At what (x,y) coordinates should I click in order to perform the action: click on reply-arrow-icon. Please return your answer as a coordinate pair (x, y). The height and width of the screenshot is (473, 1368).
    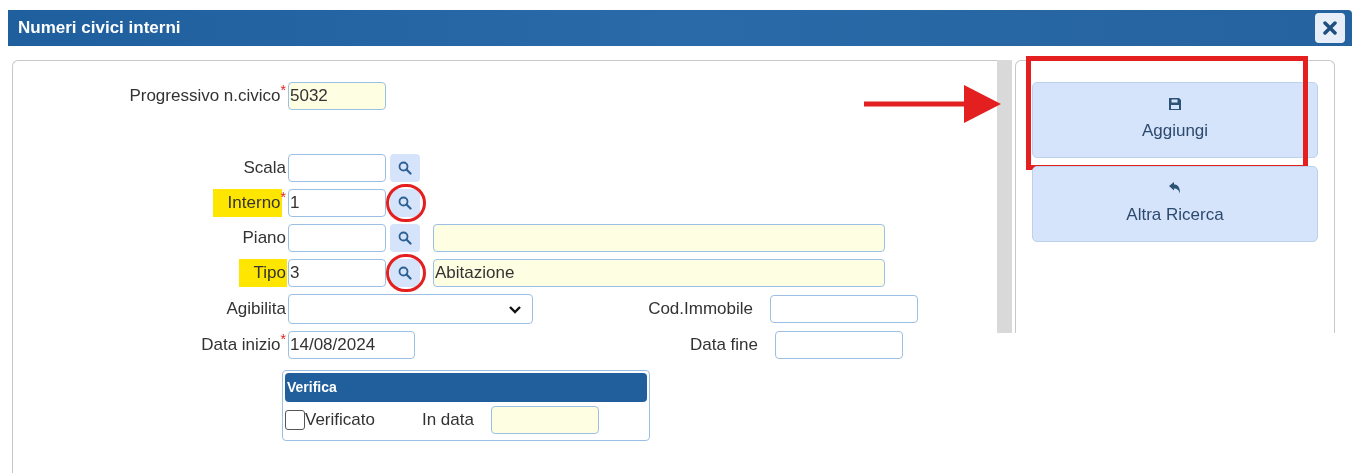
    Looking at the image, I should click on (1175, 187).